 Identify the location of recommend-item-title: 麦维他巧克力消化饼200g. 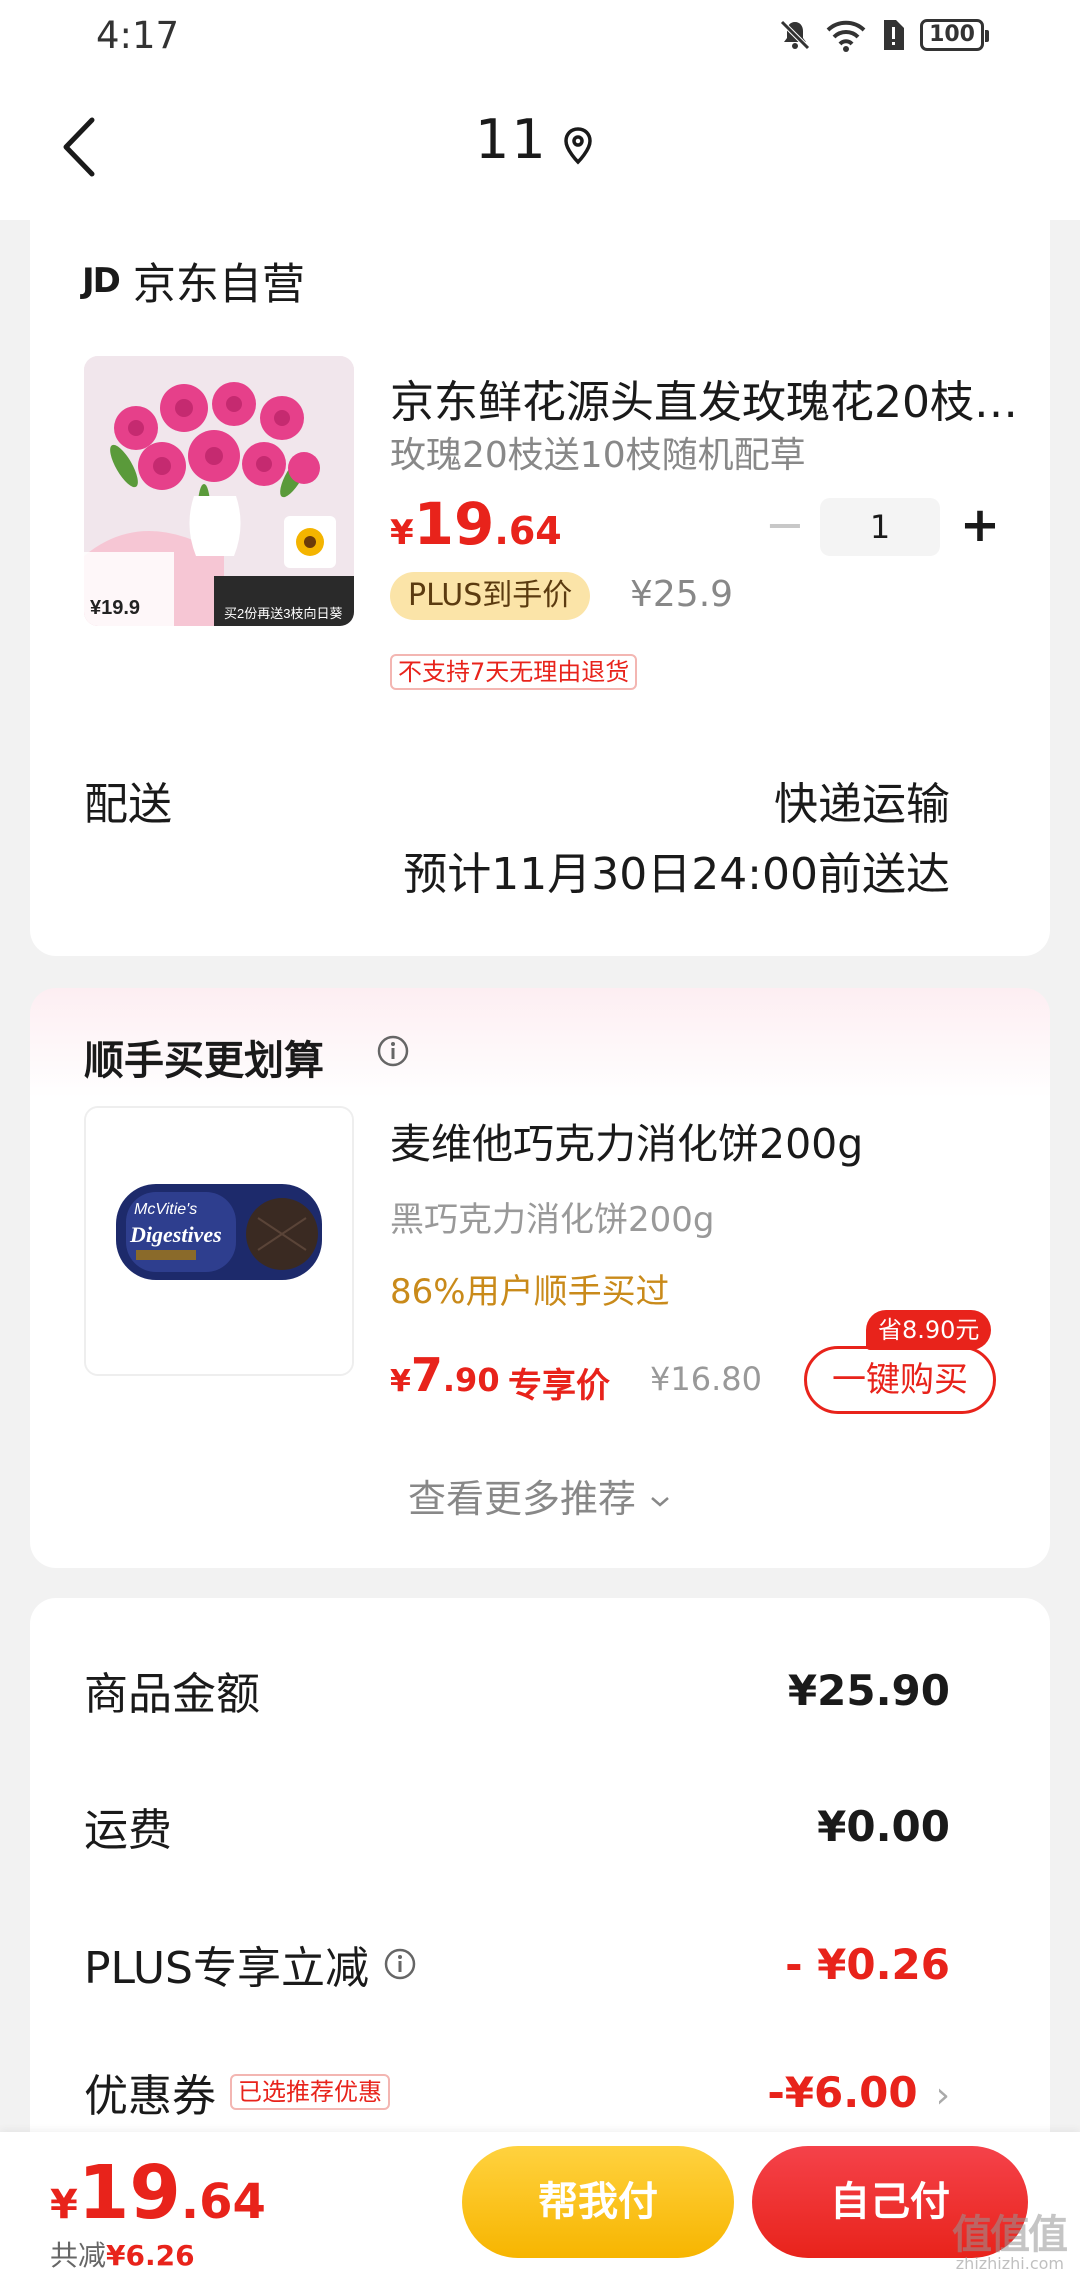
(626, 1140).